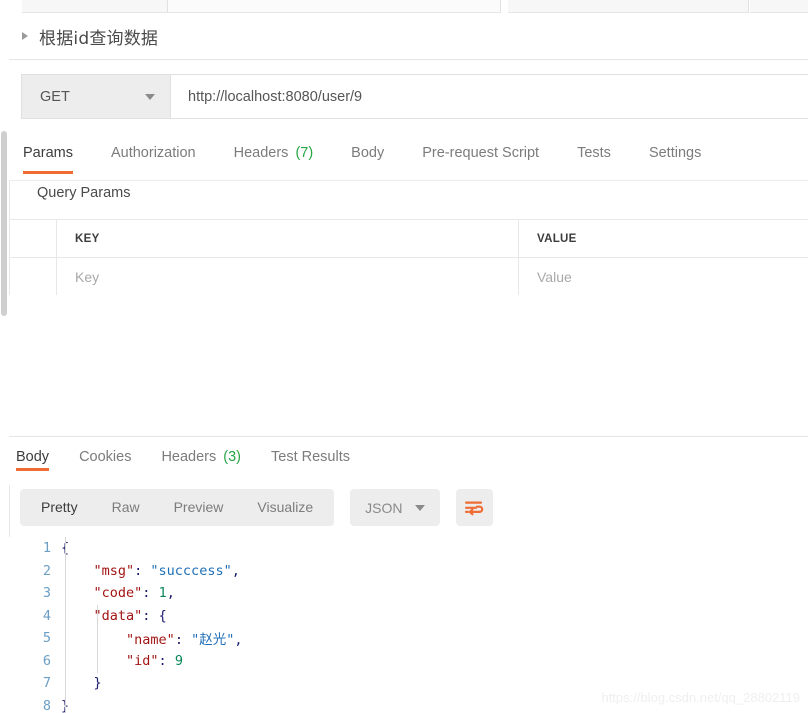  What do you see at coordinates (46, 570) in the screenshot?
I see `line-number: 2` at bounding box center [46, 570].